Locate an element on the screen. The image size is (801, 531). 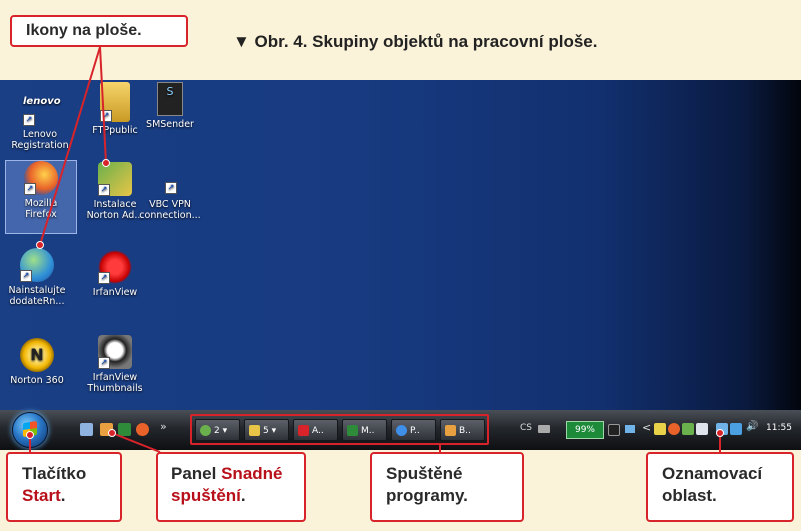
vpn-icon: ↗ is located at coordinates (170, 179).